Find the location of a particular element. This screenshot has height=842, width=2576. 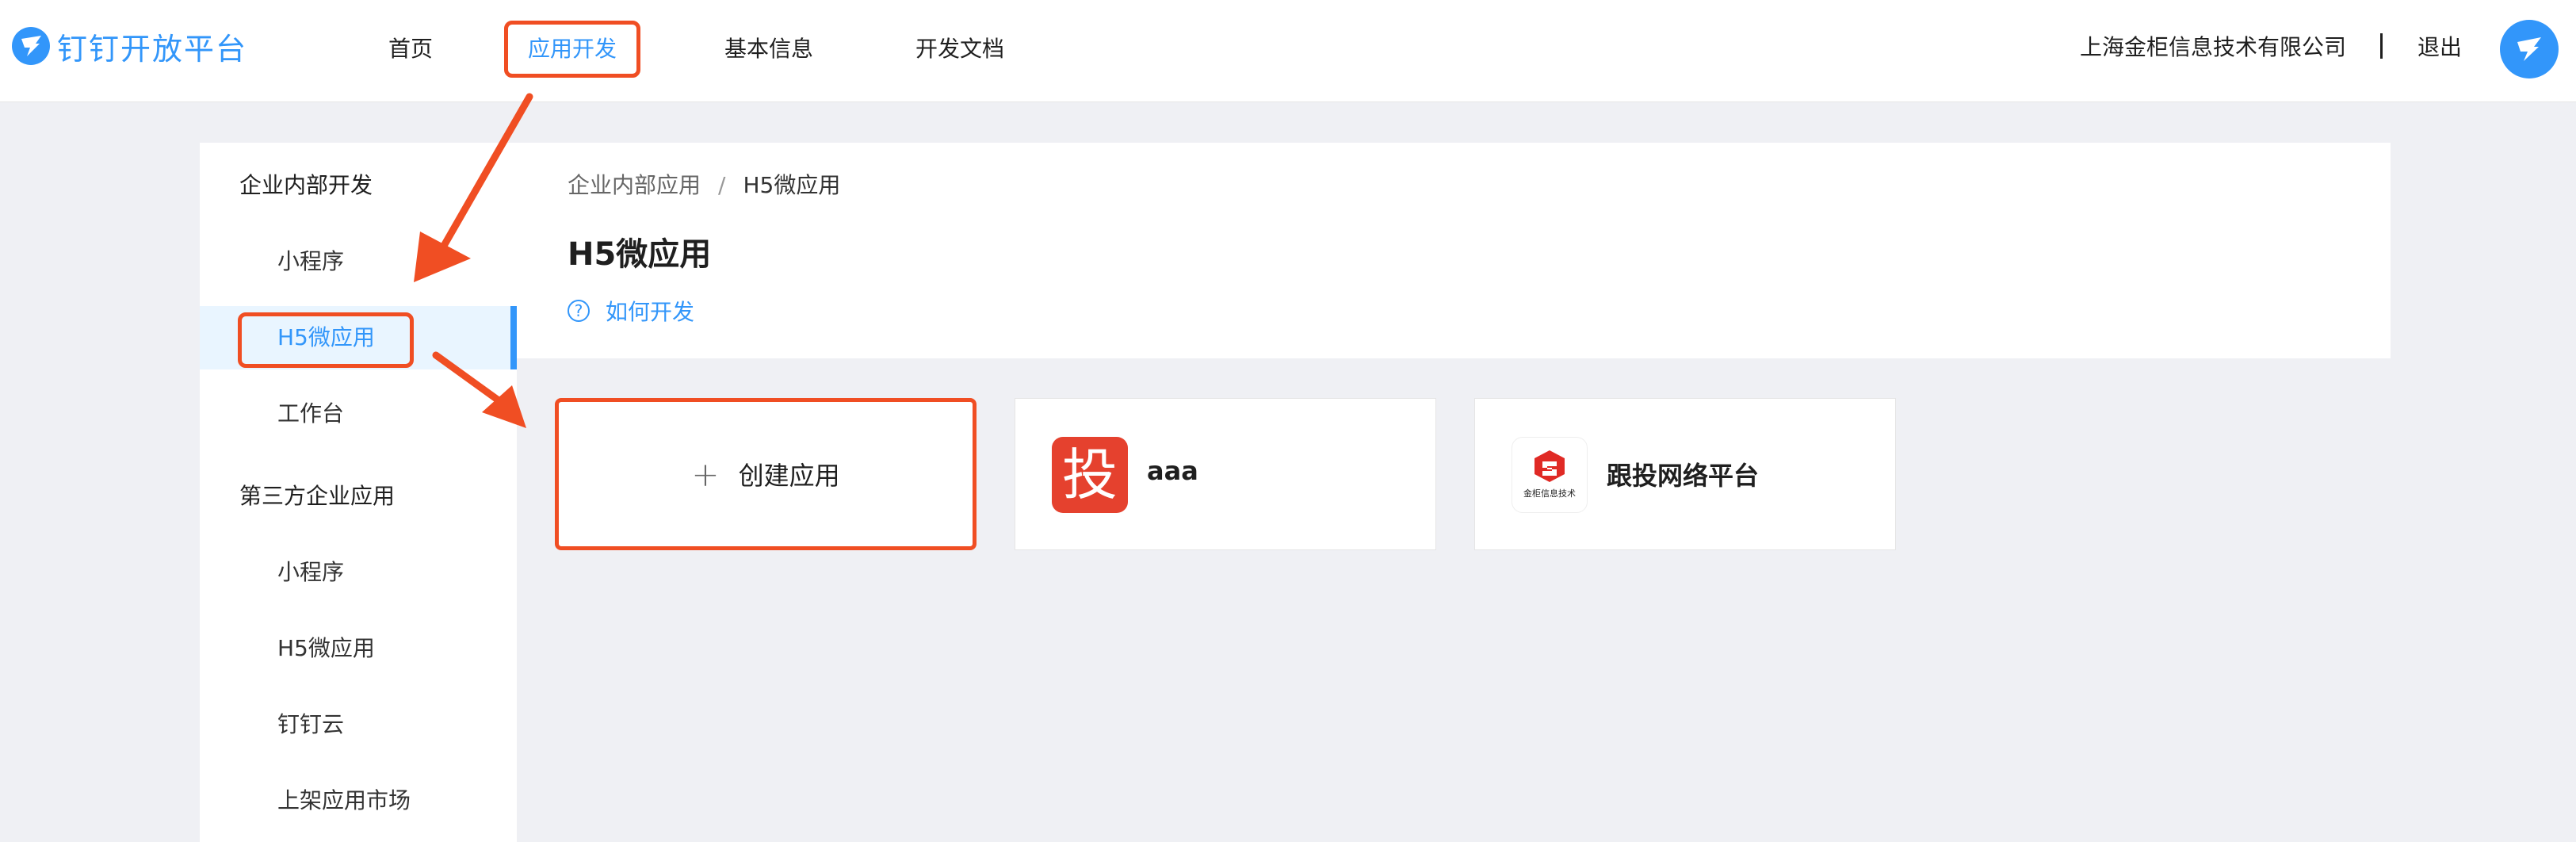

logout-link: 退出 is located at coordinates (2439, 48).